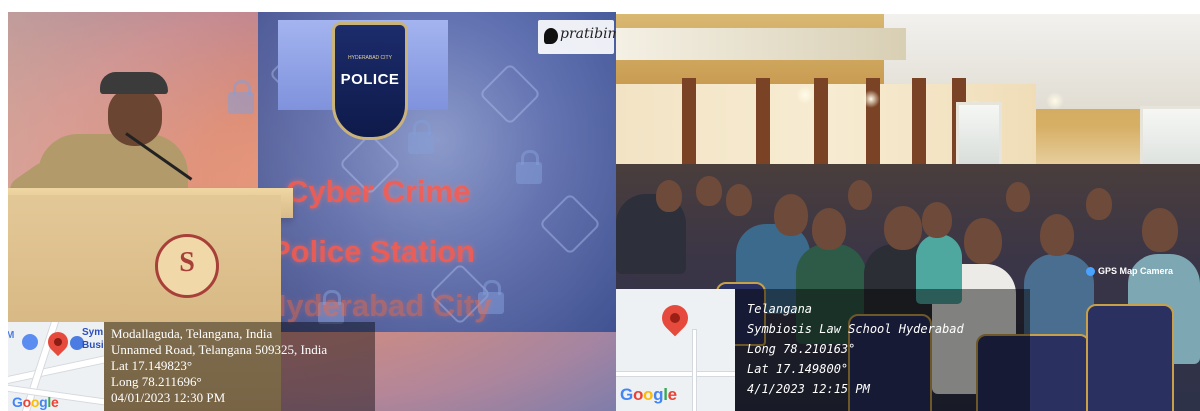 The width and height of the screenshot is (1200, 411). I want to click on screen-line-1: Cyber Crime, so click(378, 191).